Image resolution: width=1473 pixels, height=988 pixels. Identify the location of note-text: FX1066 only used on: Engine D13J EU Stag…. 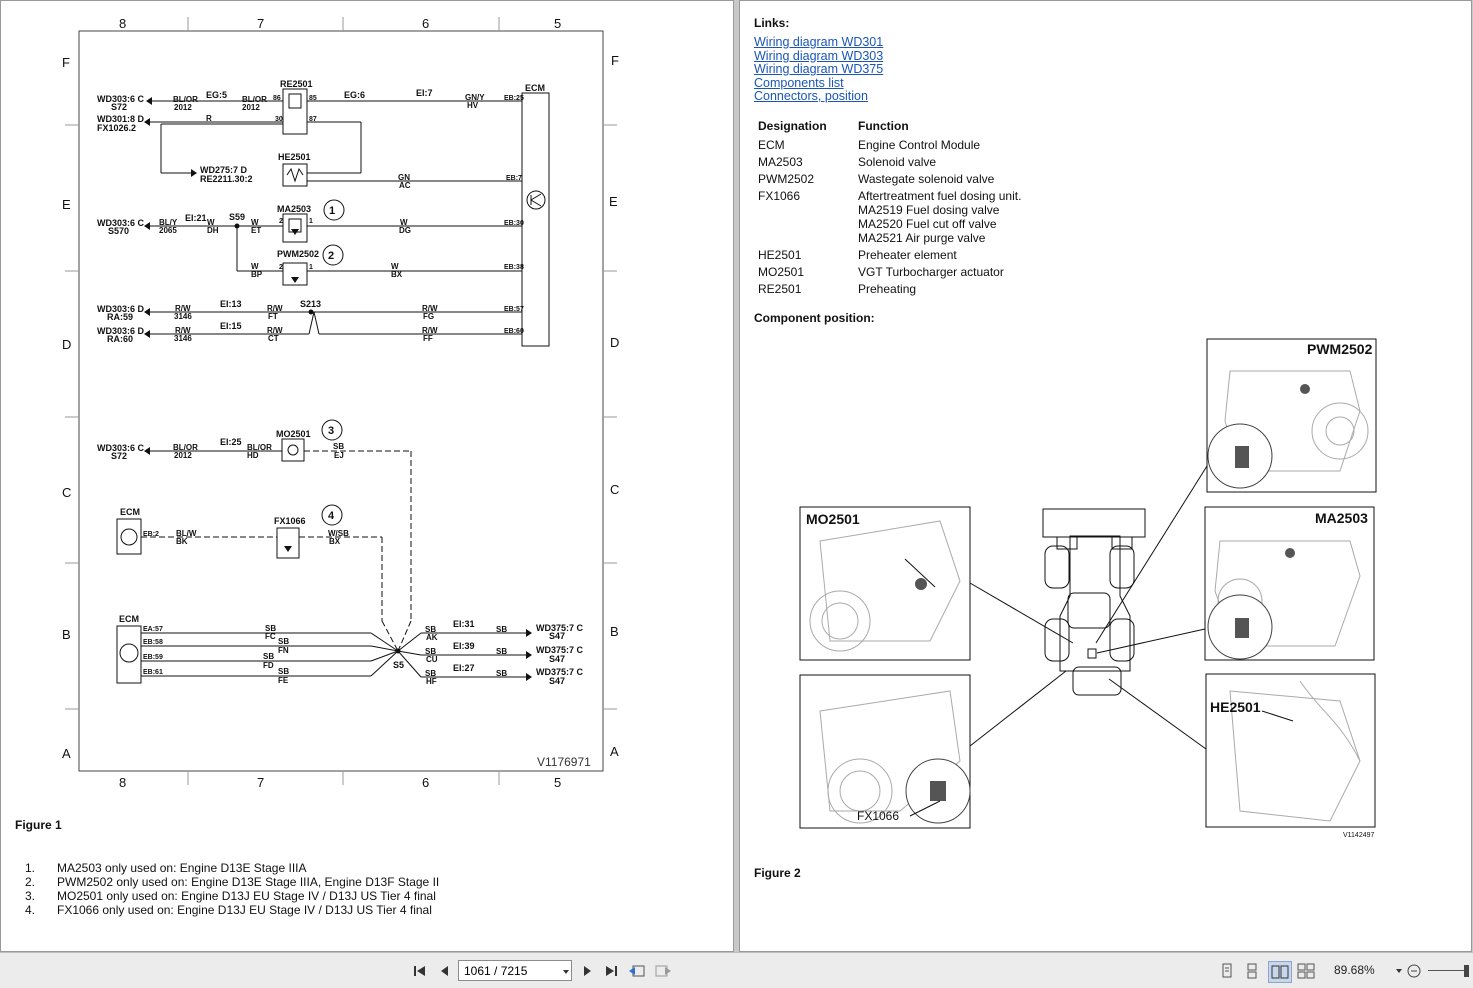
(244, 910).